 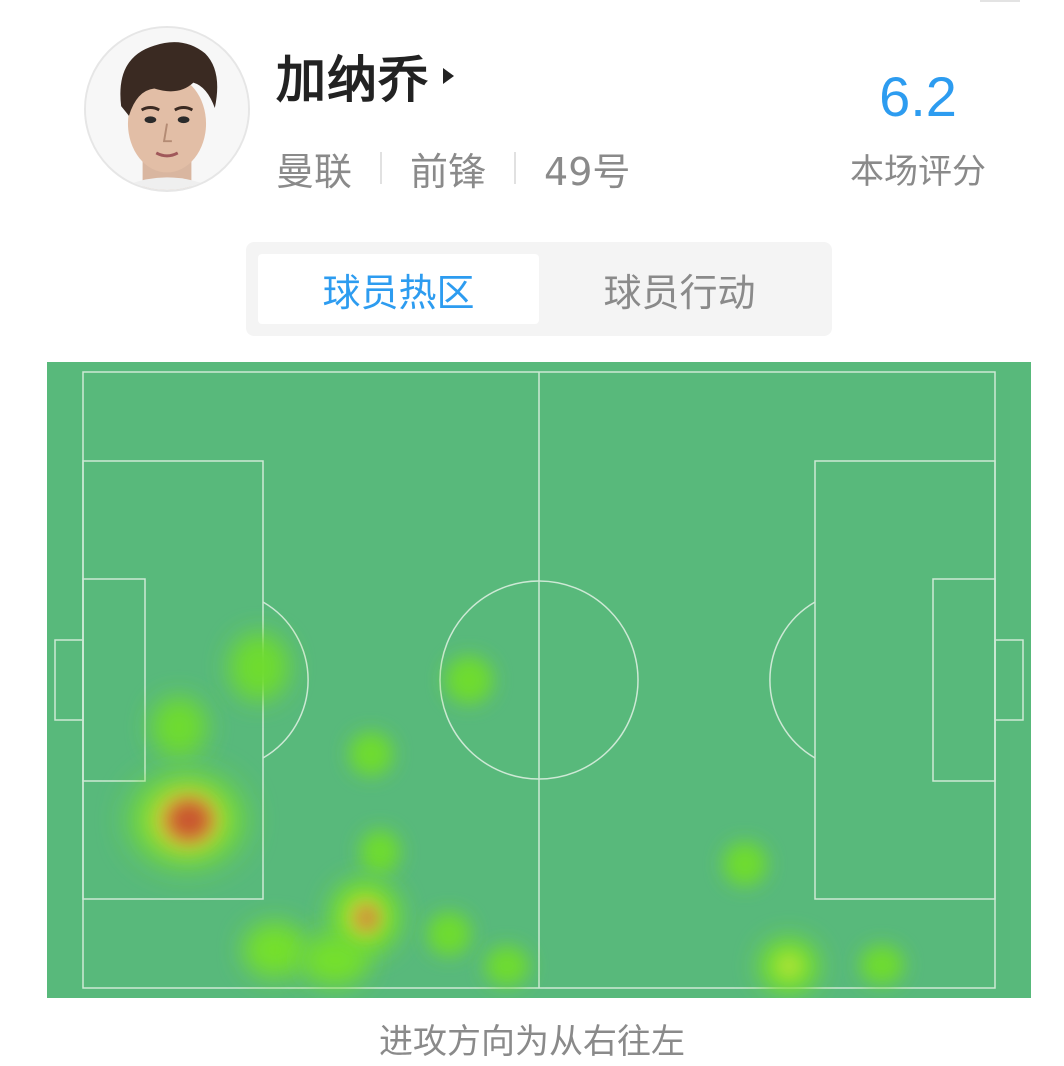 I want to click on triangle-right-icon, so click(x=448, y=76).